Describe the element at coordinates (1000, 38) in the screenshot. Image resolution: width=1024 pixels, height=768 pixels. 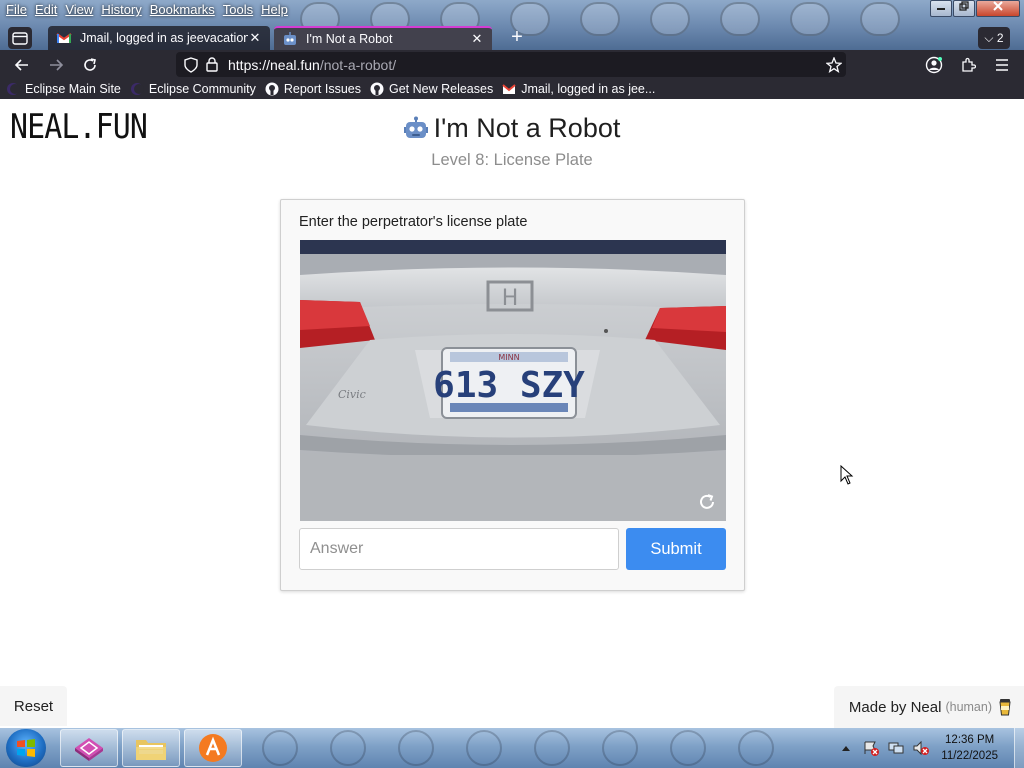
I see `tab-count: 2` at that location.